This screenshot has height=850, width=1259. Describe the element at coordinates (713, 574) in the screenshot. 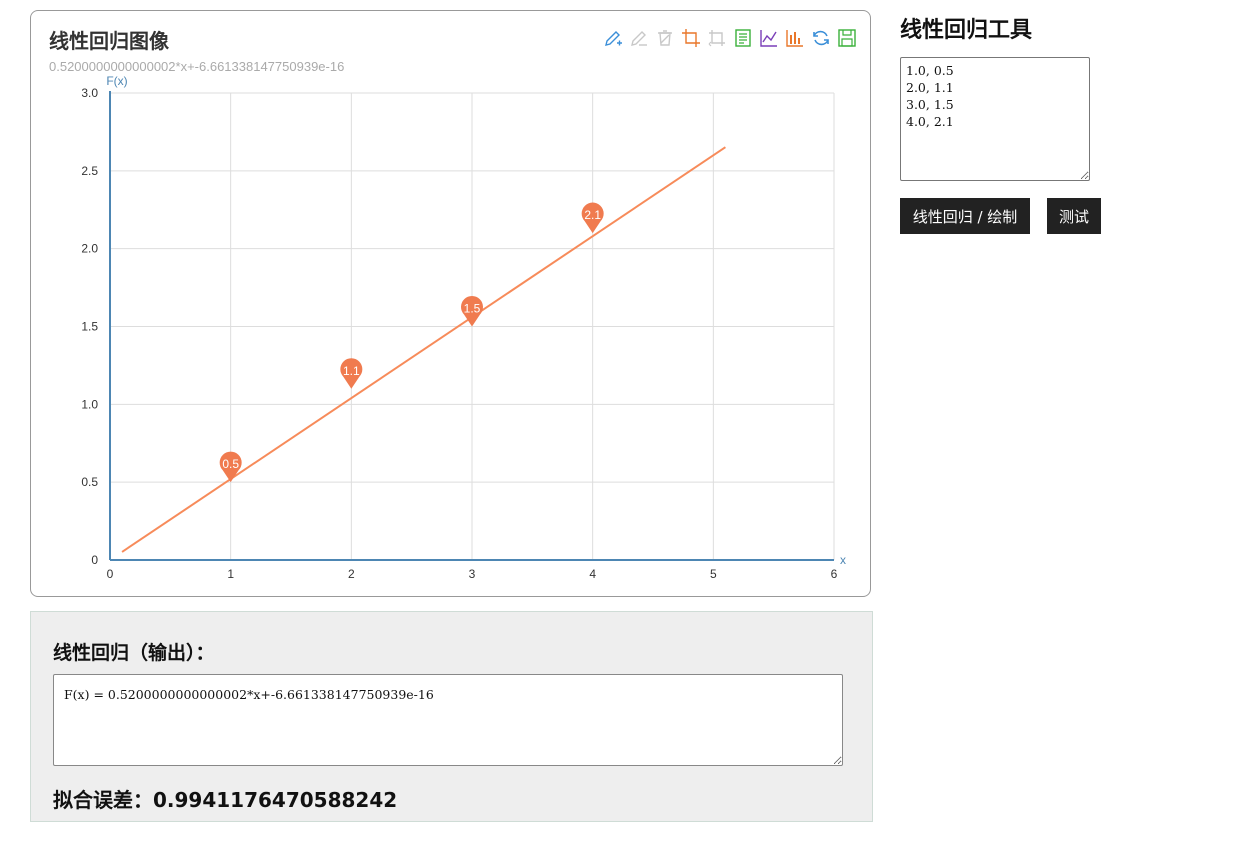

I see `x-tick-label: 5` at that location.